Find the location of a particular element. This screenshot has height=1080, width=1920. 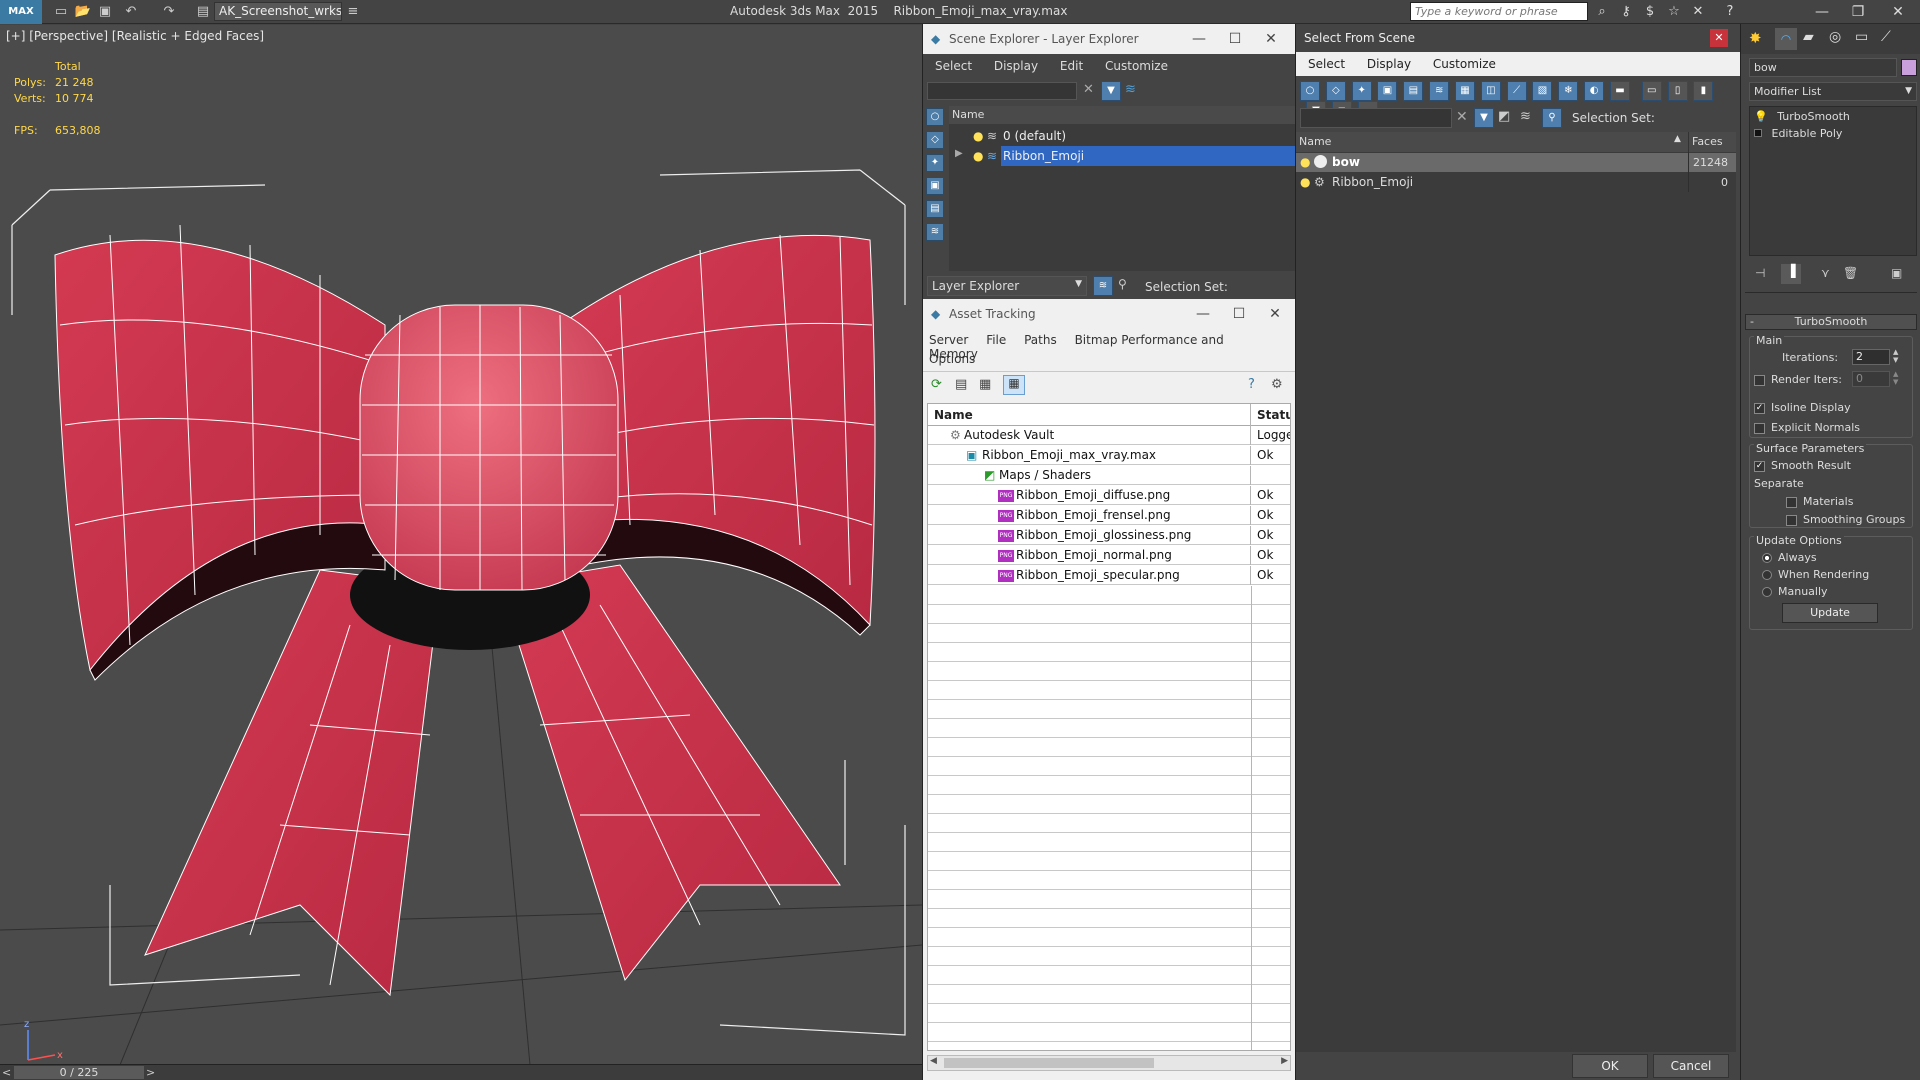

asset-row: ▣ Ribbon_Emoji_max_vray.max Ok is located at coordinates (1109, 455).